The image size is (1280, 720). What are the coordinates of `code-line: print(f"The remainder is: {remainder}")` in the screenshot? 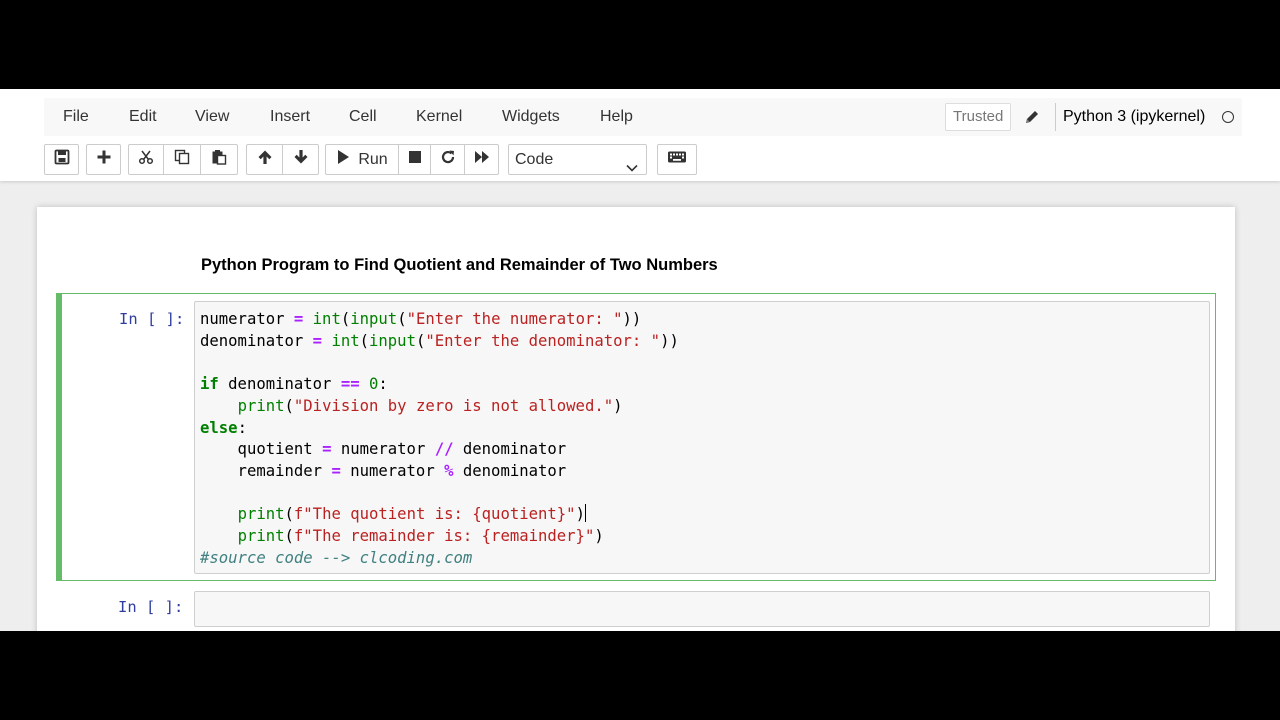 It's located at (420, 536).